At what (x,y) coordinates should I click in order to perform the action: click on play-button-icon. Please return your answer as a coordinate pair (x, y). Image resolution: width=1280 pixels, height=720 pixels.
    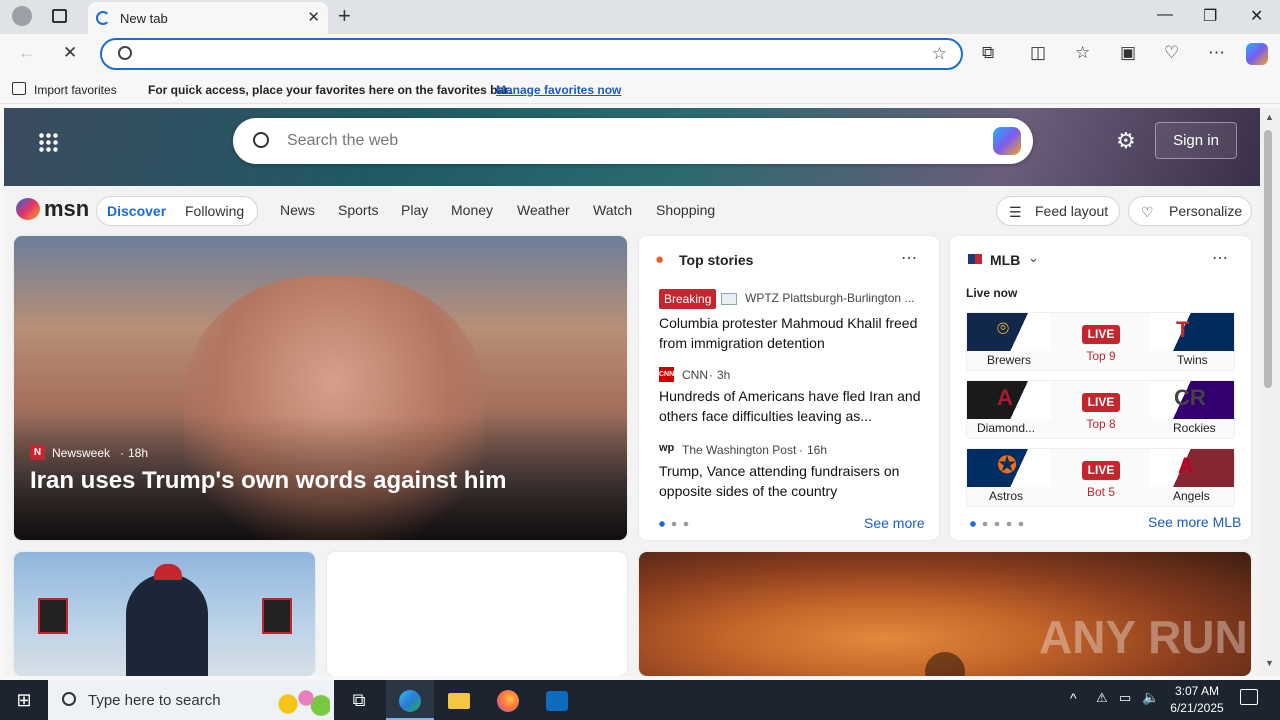
    Looking at the image, I should click on (945, 664).